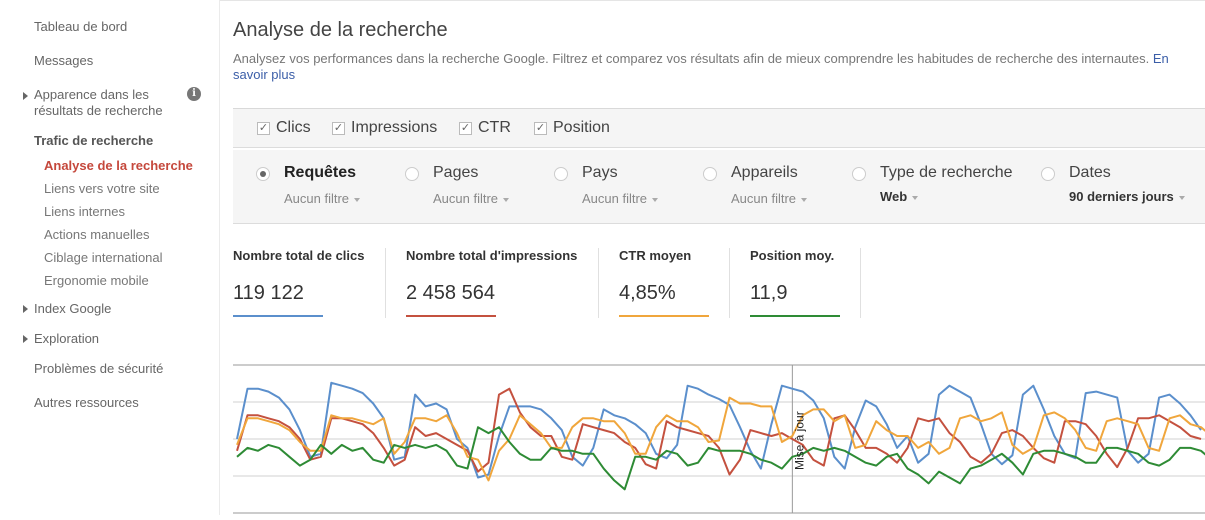 The image size is (1205, 520). Describe the element at coordinates (98, 110) in the screenshot. I see `sidebar-item-label: résultats de recherche` at that location.